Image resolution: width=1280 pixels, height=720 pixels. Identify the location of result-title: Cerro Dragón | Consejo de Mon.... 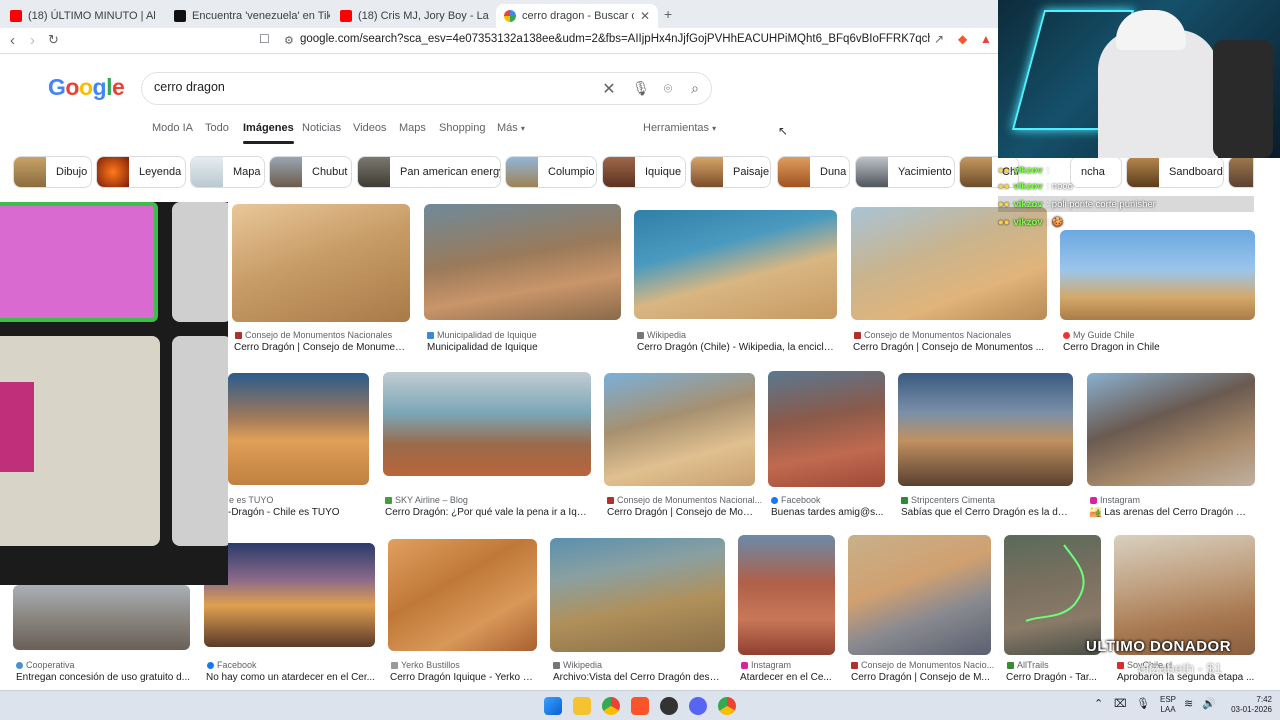
(681, 512).